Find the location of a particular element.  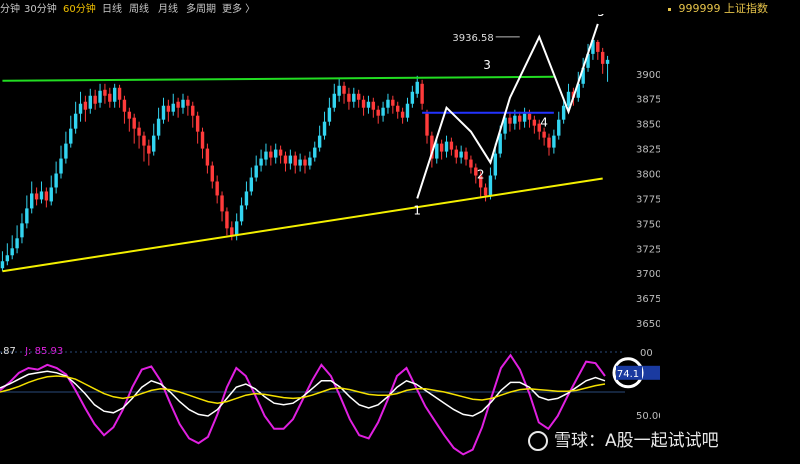

period-tab-4: 周线 is located at coordinates (139, 7).